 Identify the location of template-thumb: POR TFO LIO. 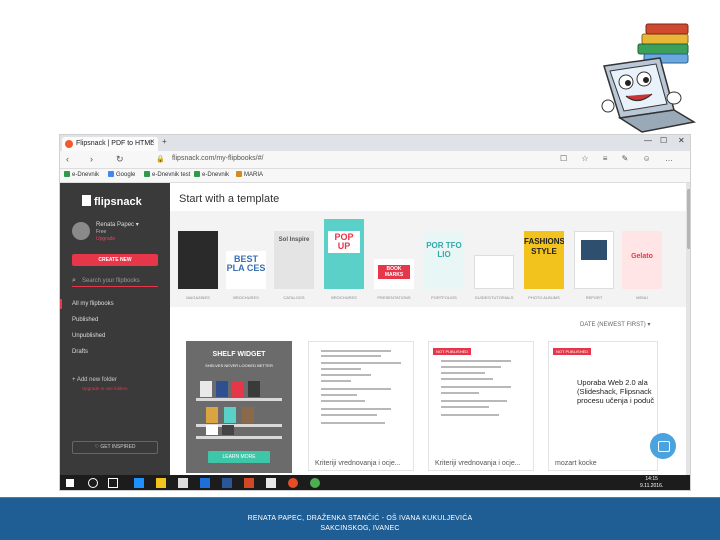
(444, 260).